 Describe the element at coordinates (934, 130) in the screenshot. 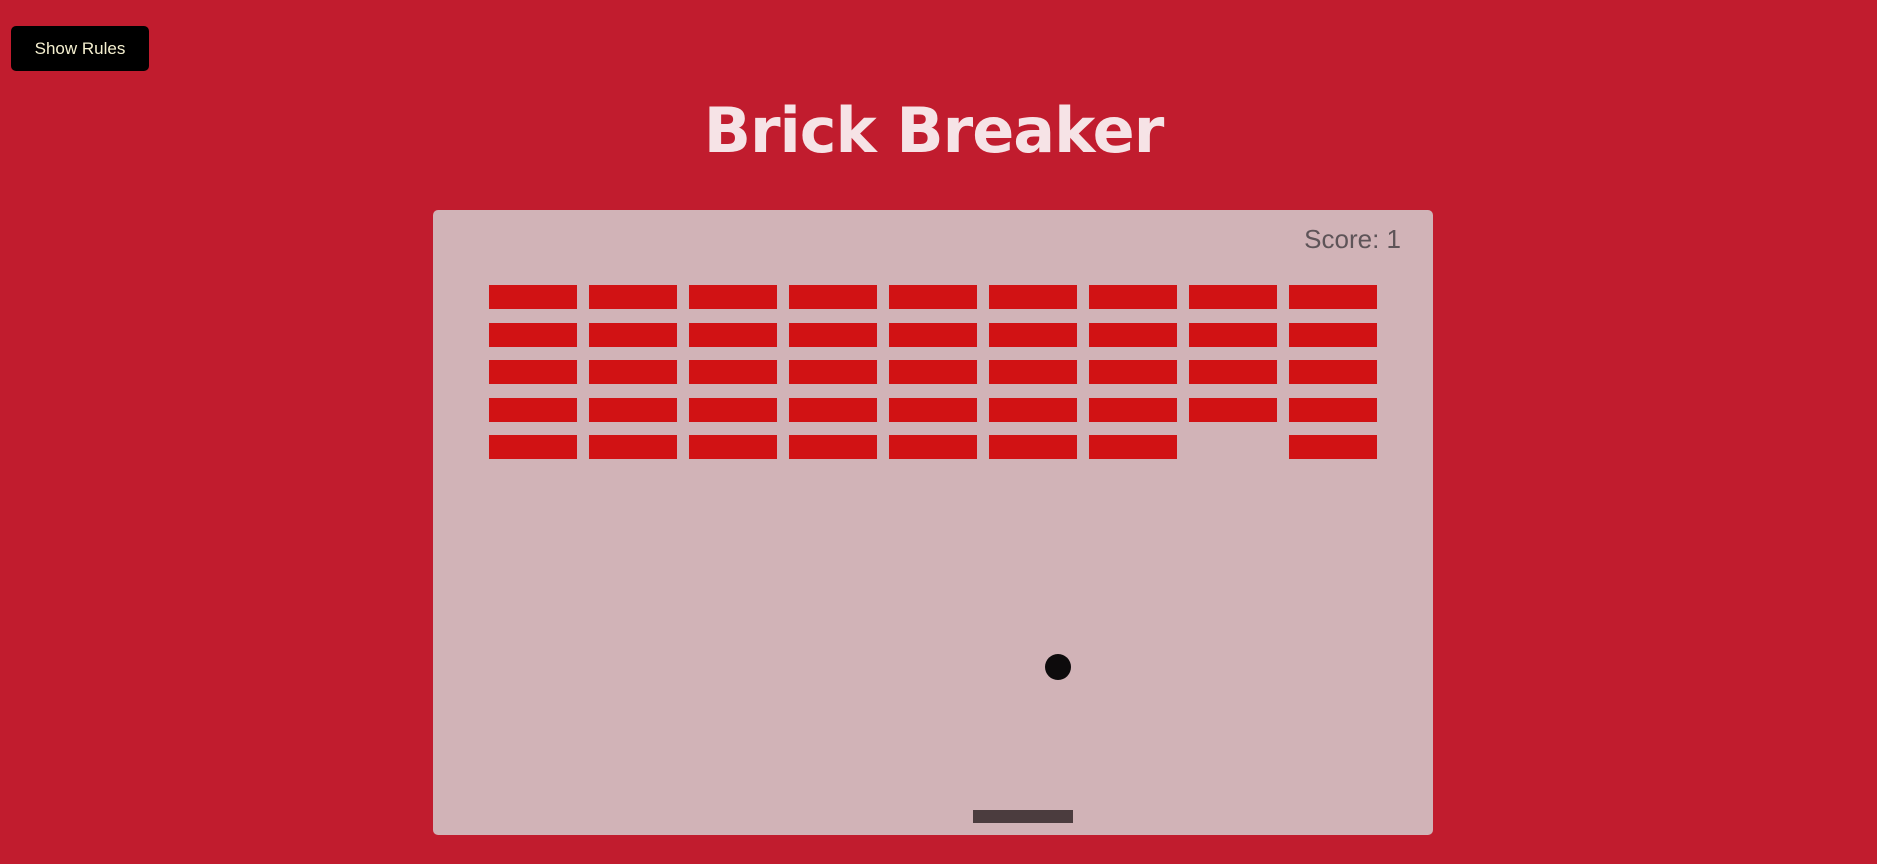

I see `page-title: Brick Breaker` at that location.